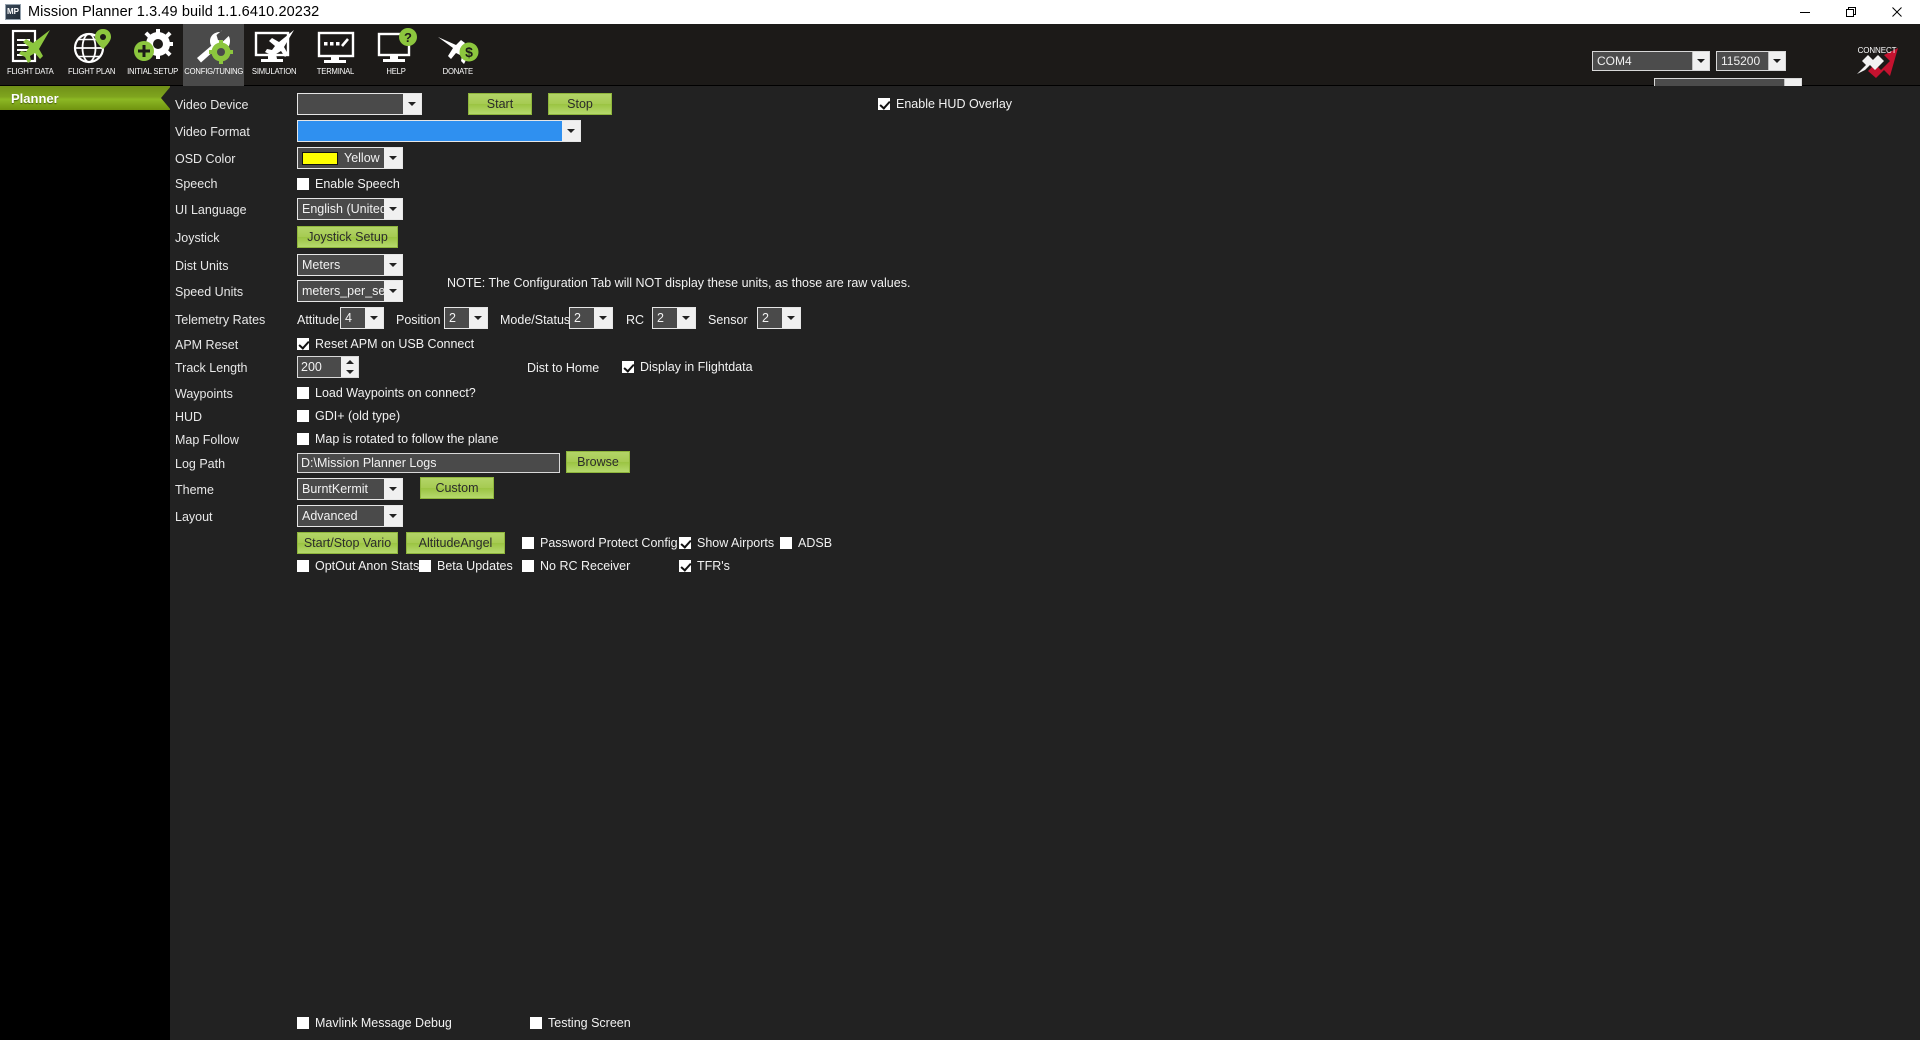 The image size is (1920, 1040). Describe the element at coordinates (350, 489) in the screenshot. I see `theme-select: BurntKermit` at that location.